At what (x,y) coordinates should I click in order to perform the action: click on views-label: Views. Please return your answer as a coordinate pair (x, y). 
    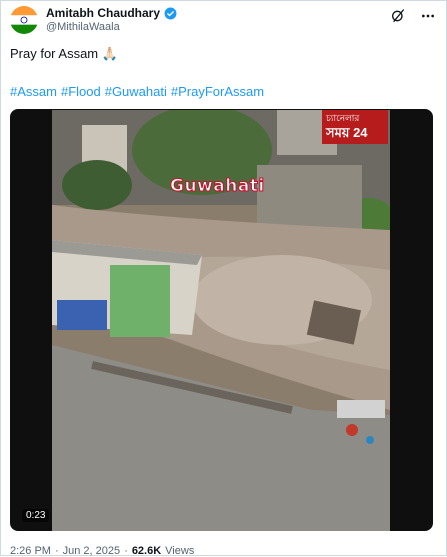
    Looking at the image, I should click on (180, 551).